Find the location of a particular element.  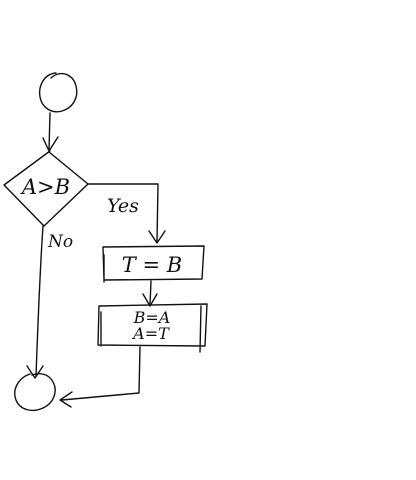

no-branch-arrowhead is located at coordinates (35, 372).